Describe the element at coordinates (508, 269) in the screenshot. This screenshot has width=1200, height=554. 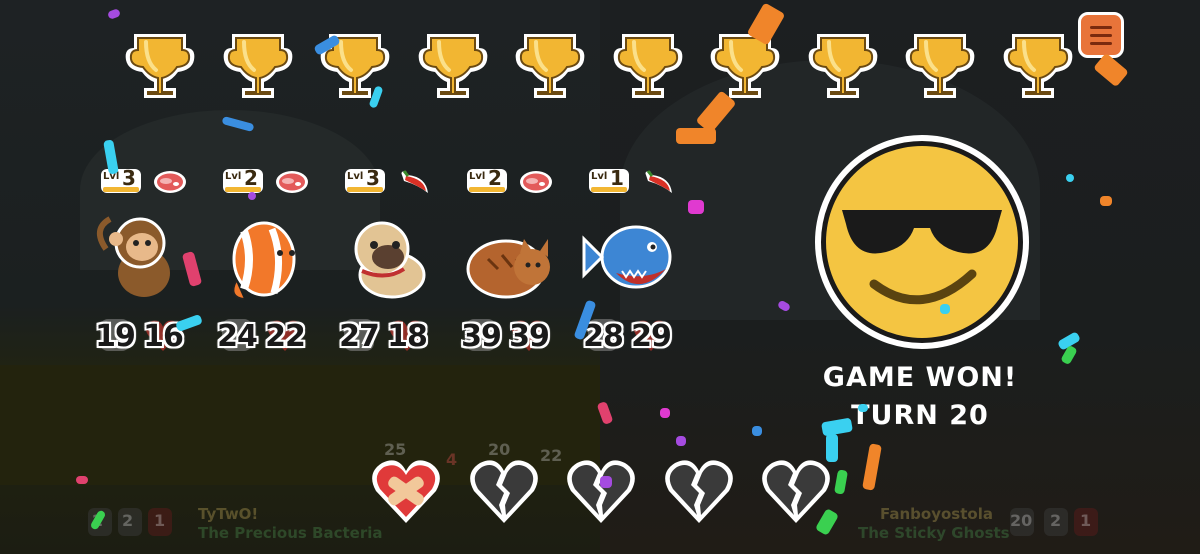
I see `cat-icon` at that location.